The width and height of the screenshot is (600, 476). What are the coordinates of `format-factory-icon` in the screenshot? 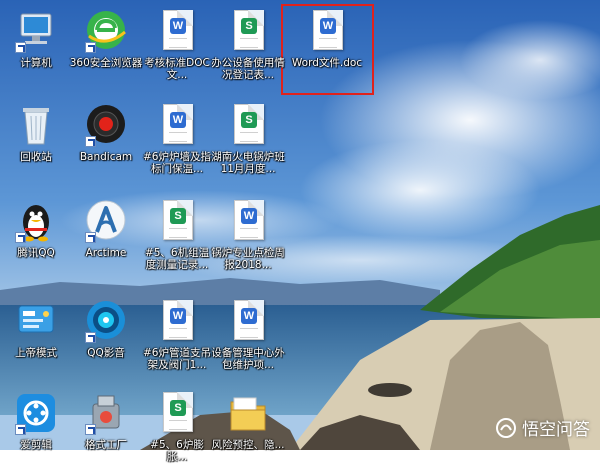 It's located at (106, 413).